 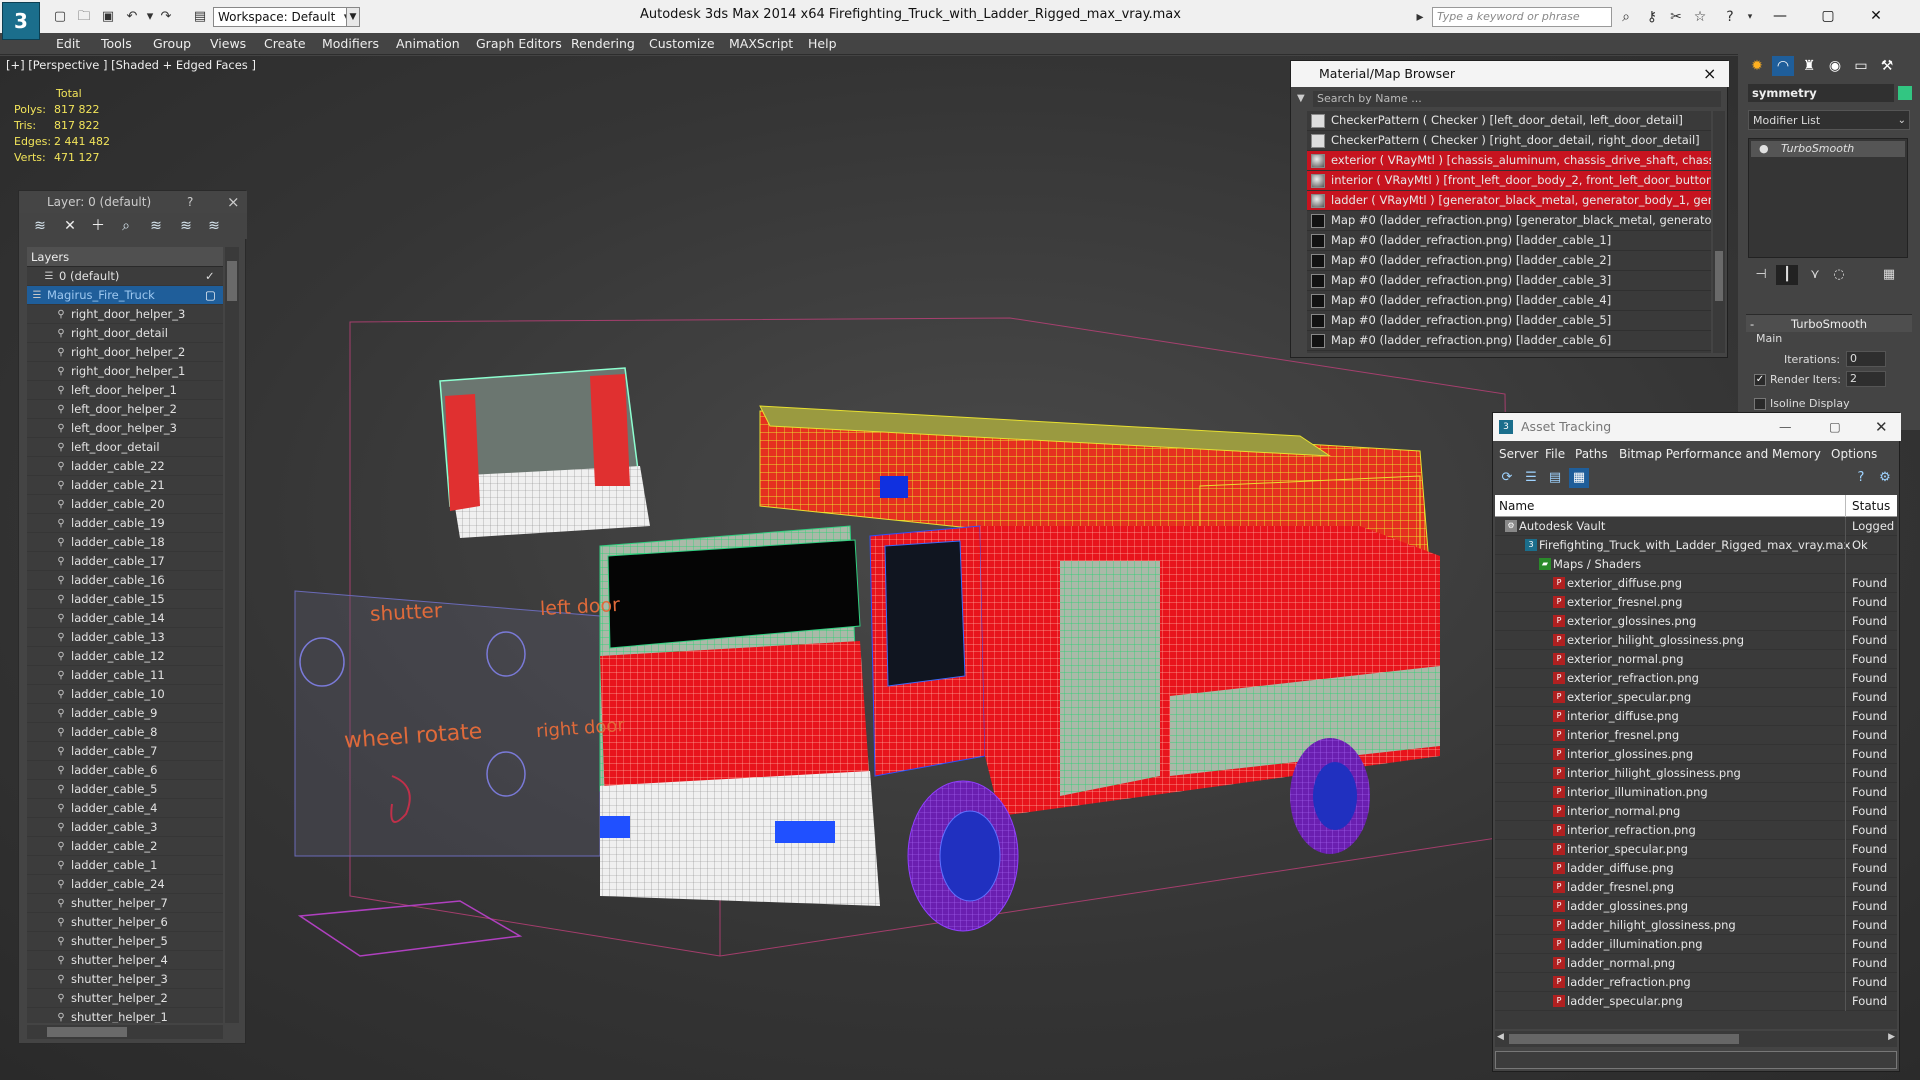 What do you see at coordinates (1828, 149) in the screenshot?
I see `modifier-stack-item-turbosmooth: ● TurboSmooth` at bounding box center [1828, 149].